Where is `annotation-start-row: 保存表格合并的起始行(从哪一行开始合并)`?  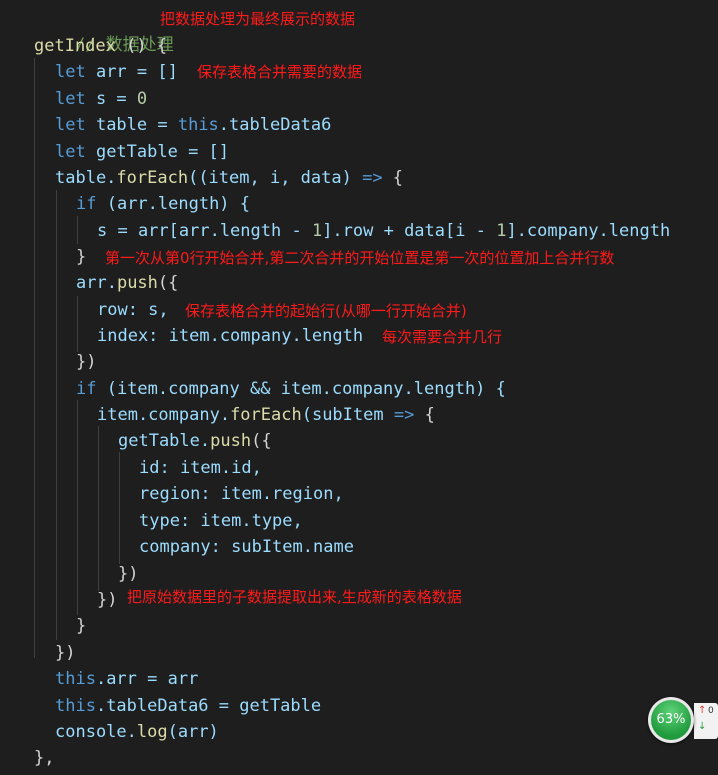 annotation-start-row: 保存表格合并的起始行(从哪一行开始合并) is located at coordinates (326, 311).